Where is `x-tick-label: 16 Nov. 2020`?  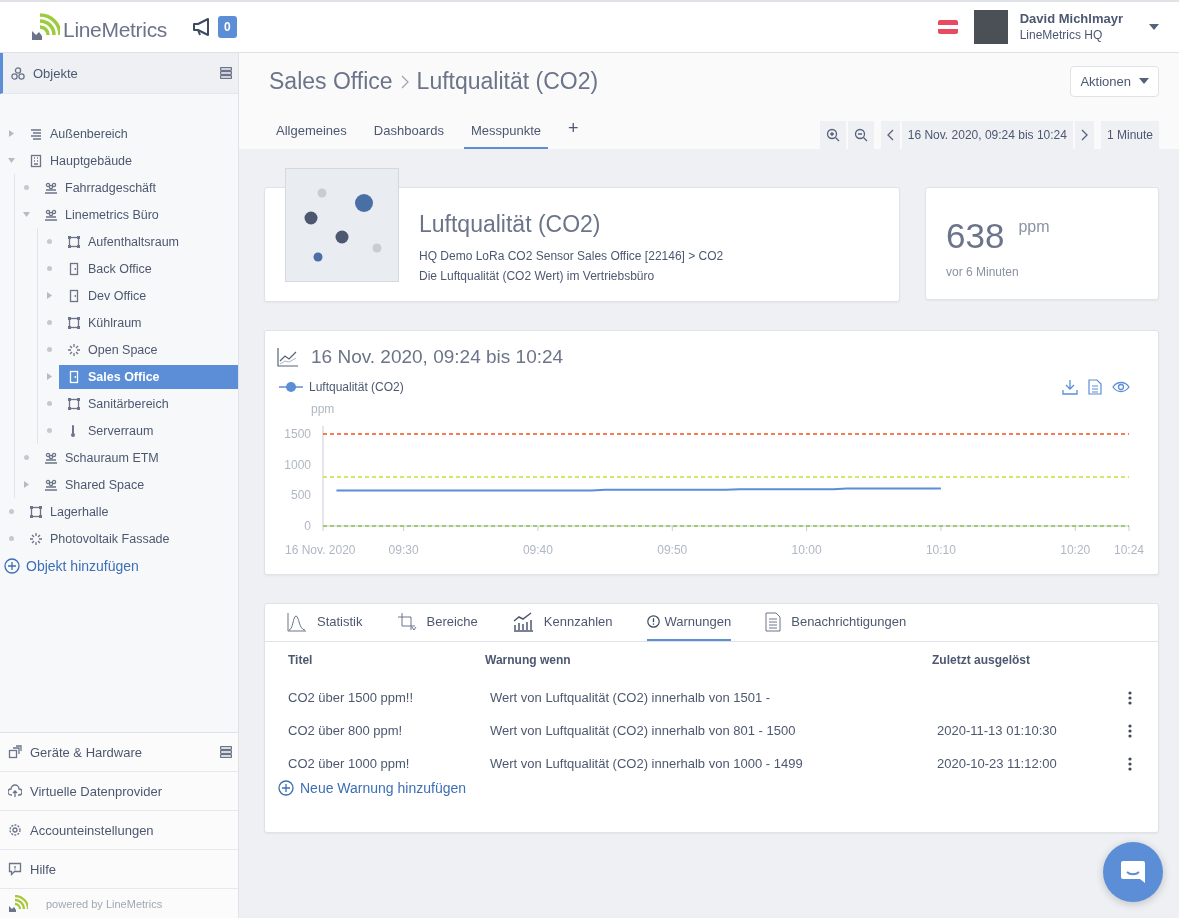 x-tick-label: 16 Nov. 2020 is located at coordinates (320, 550).